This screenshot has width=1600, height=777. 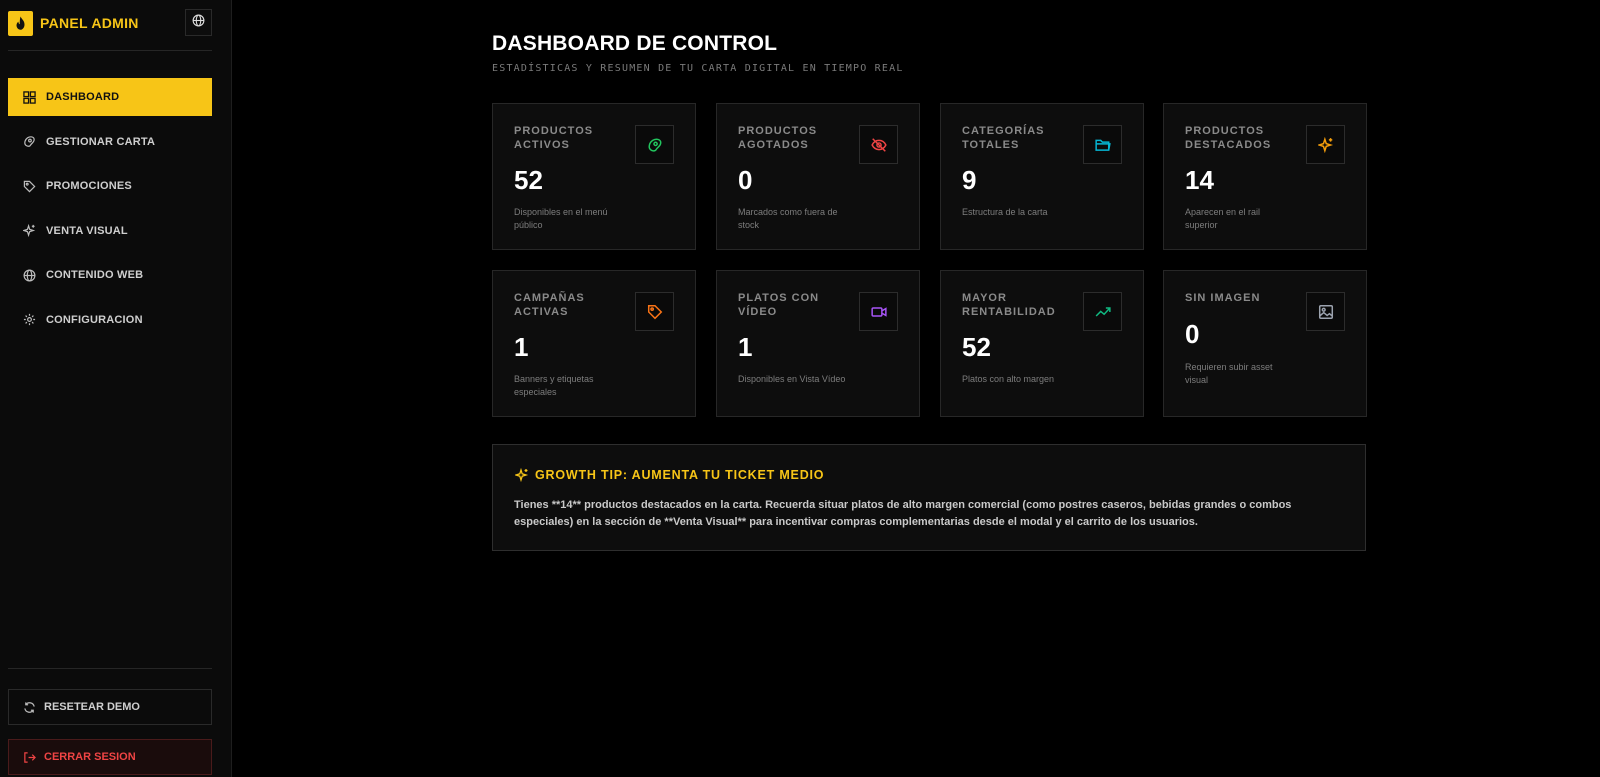 I want to click on stat-label: CATEGORÍAS TOTALES, so click(x=1003, y=138).